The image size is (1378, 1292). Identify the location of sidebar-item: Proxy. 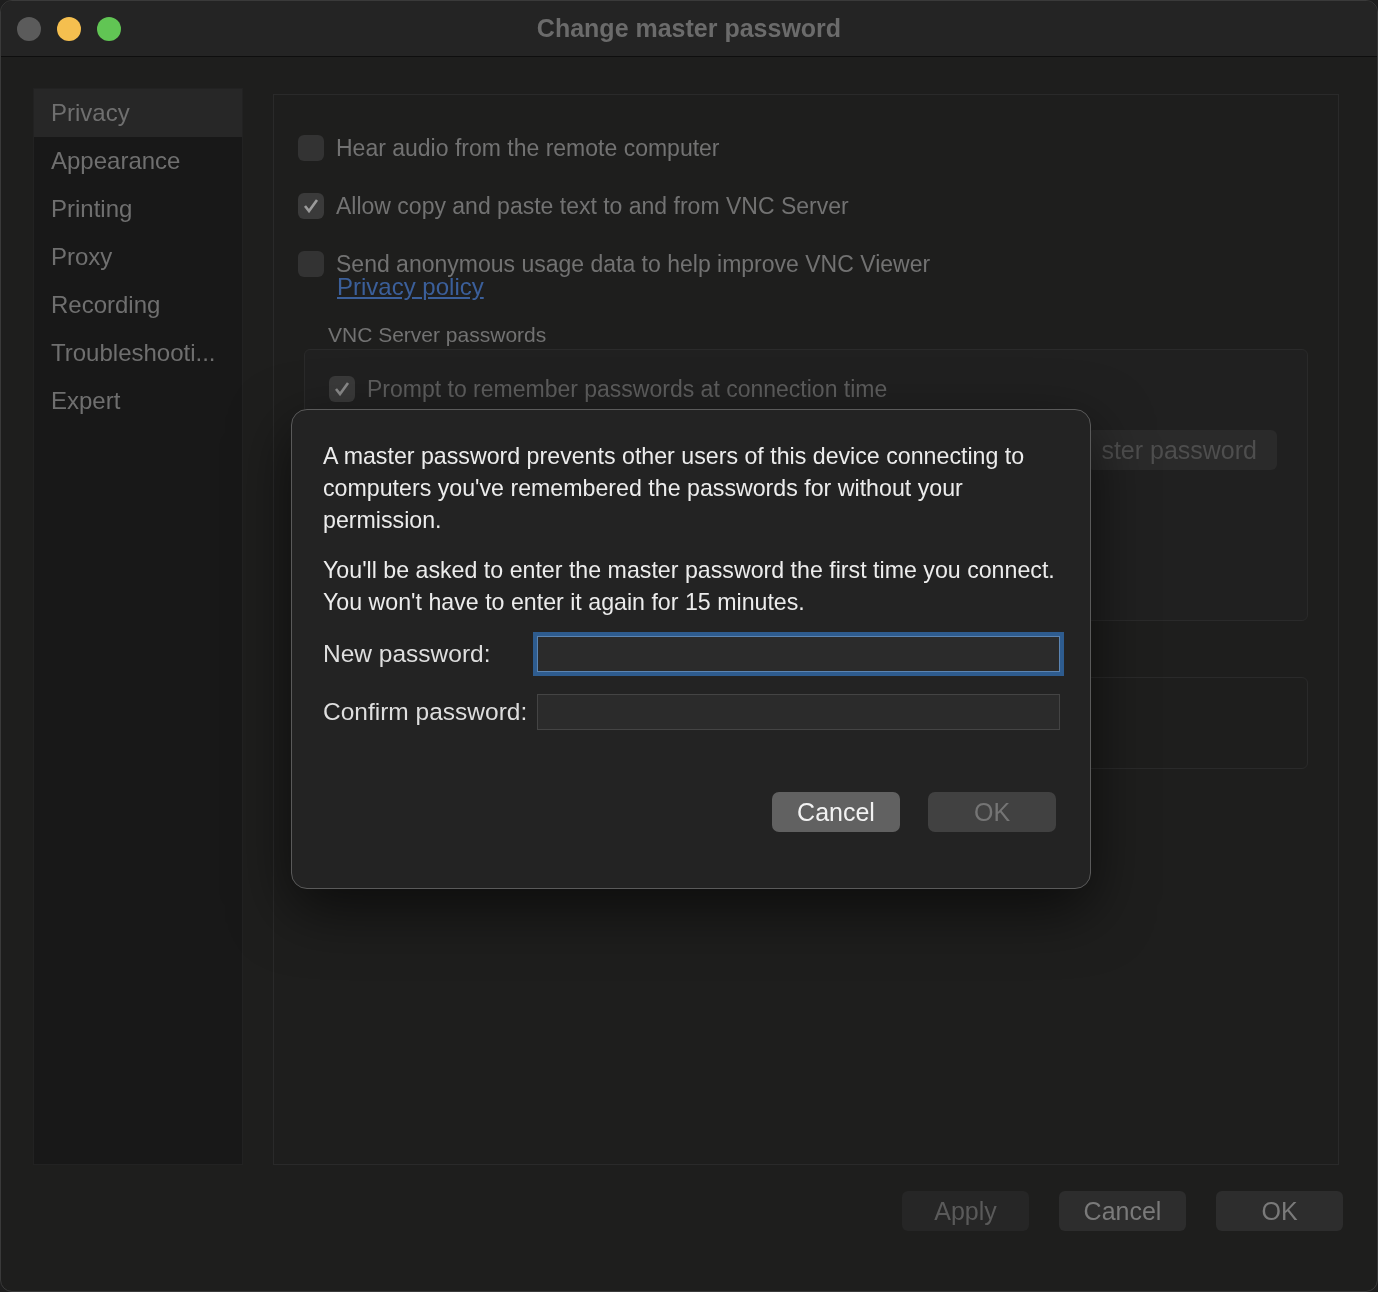
(138, 257).